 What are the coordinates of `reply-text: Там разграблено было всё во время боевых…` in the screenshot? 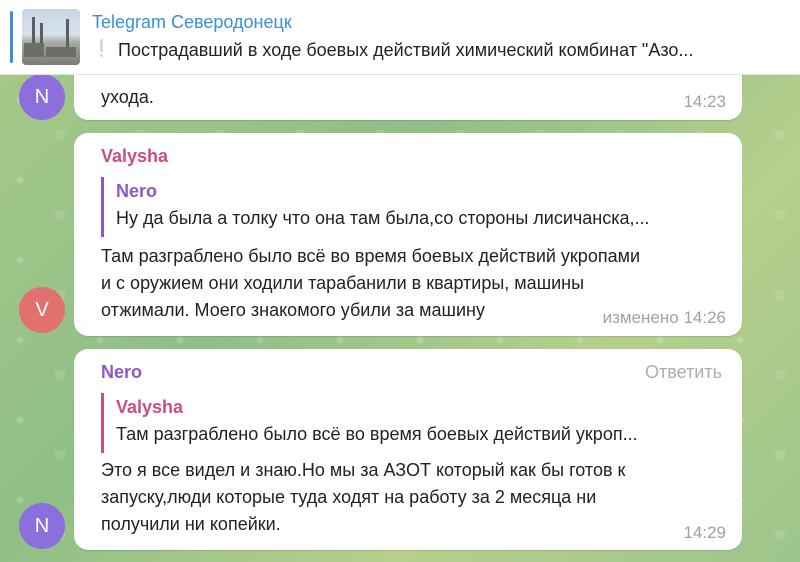 It's located at (377, 434).